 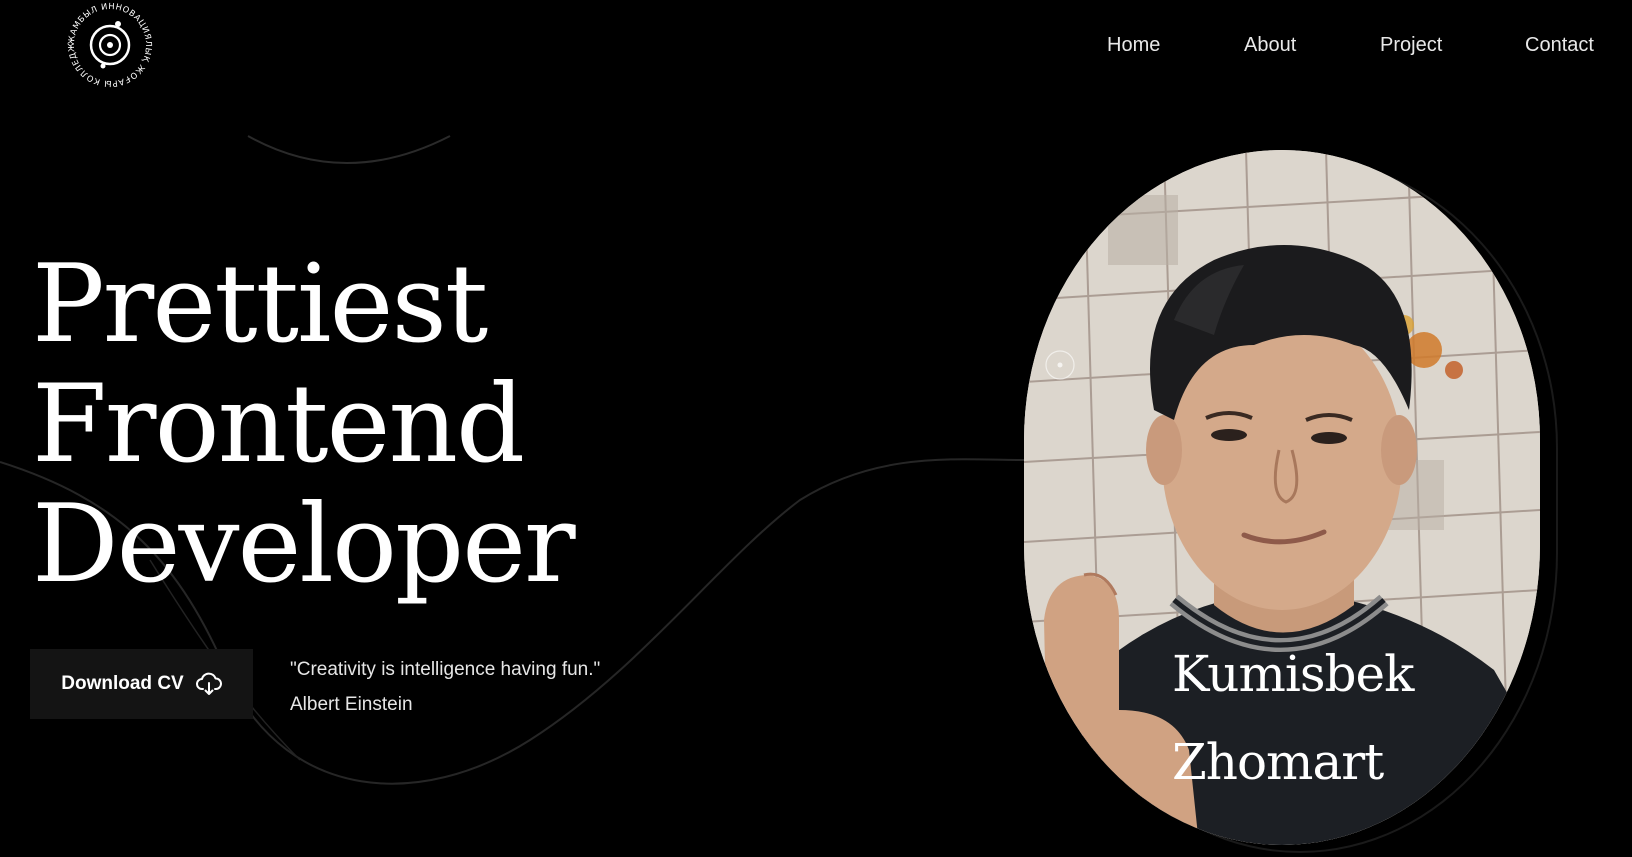 I want to click on quote-author: Albert Einstein, so click(x=351, y=704).